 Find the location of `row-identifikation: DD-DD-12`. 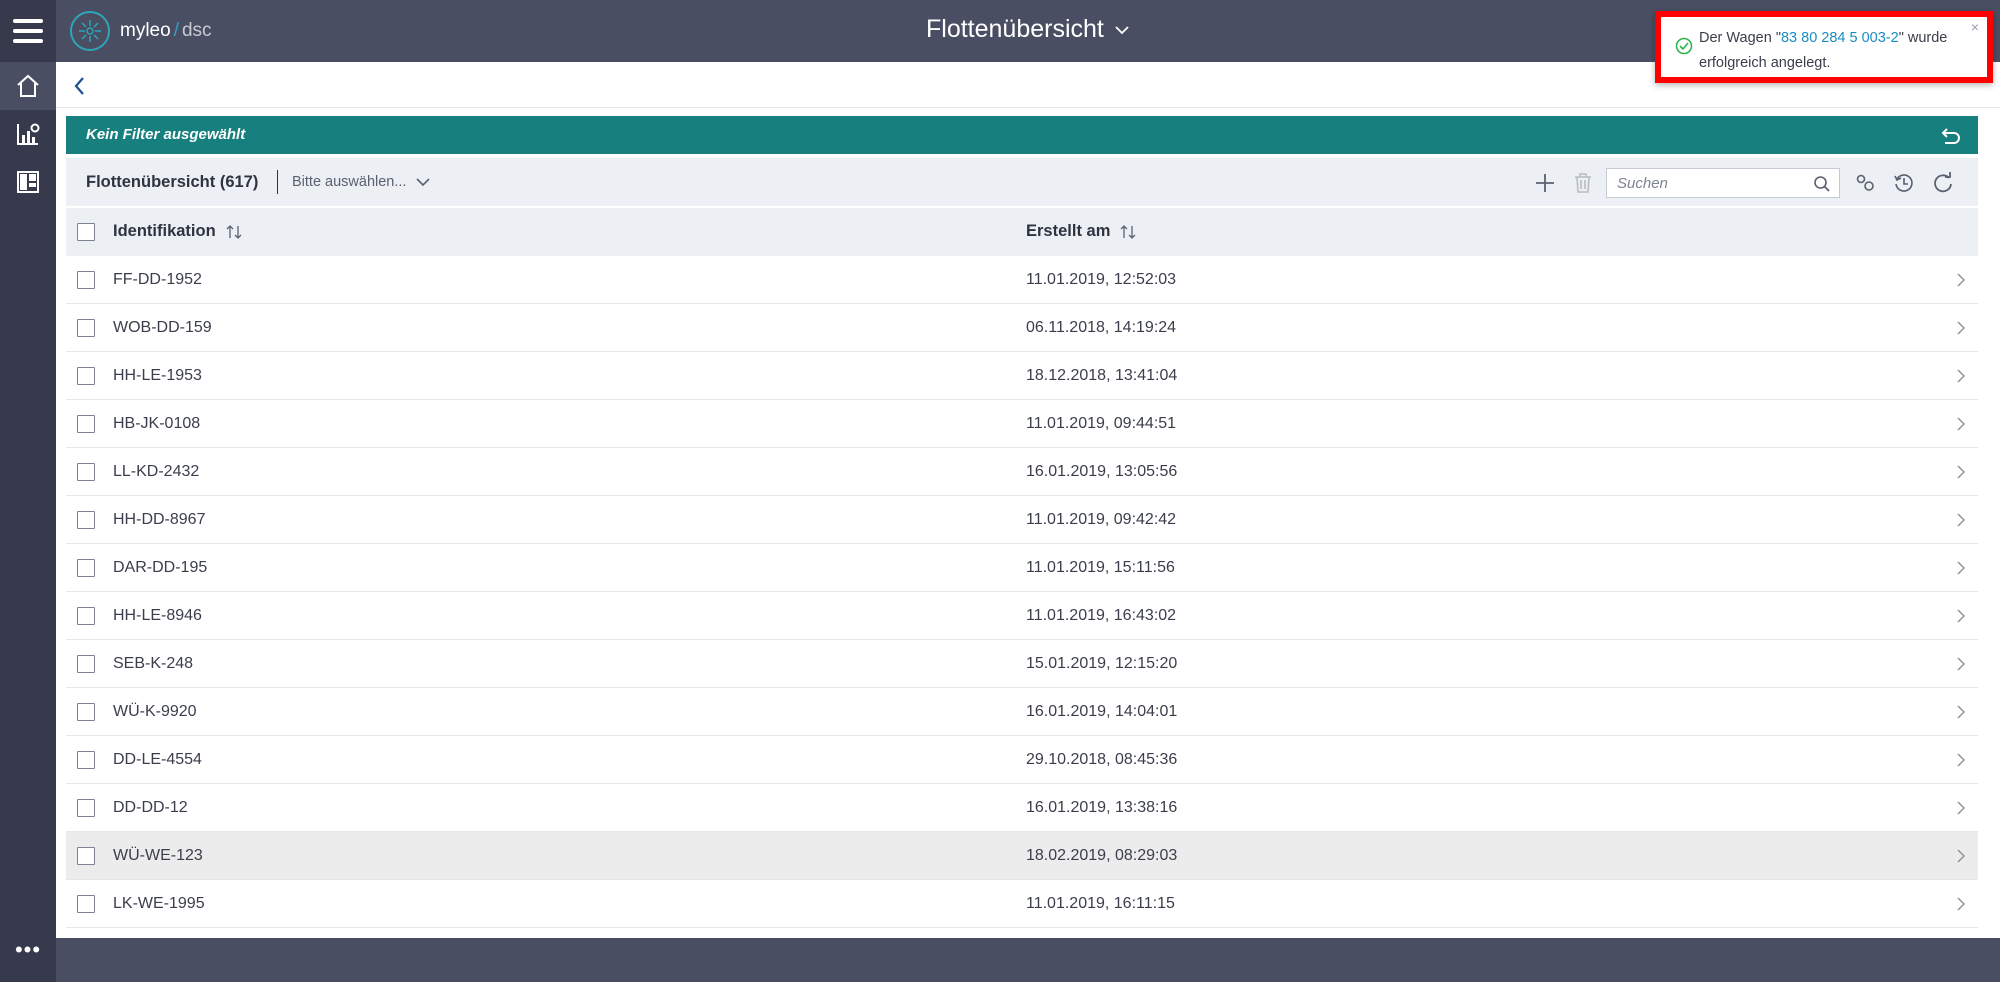

row-identifikation: DD-DD-12 is located at coordinates (150, 807).